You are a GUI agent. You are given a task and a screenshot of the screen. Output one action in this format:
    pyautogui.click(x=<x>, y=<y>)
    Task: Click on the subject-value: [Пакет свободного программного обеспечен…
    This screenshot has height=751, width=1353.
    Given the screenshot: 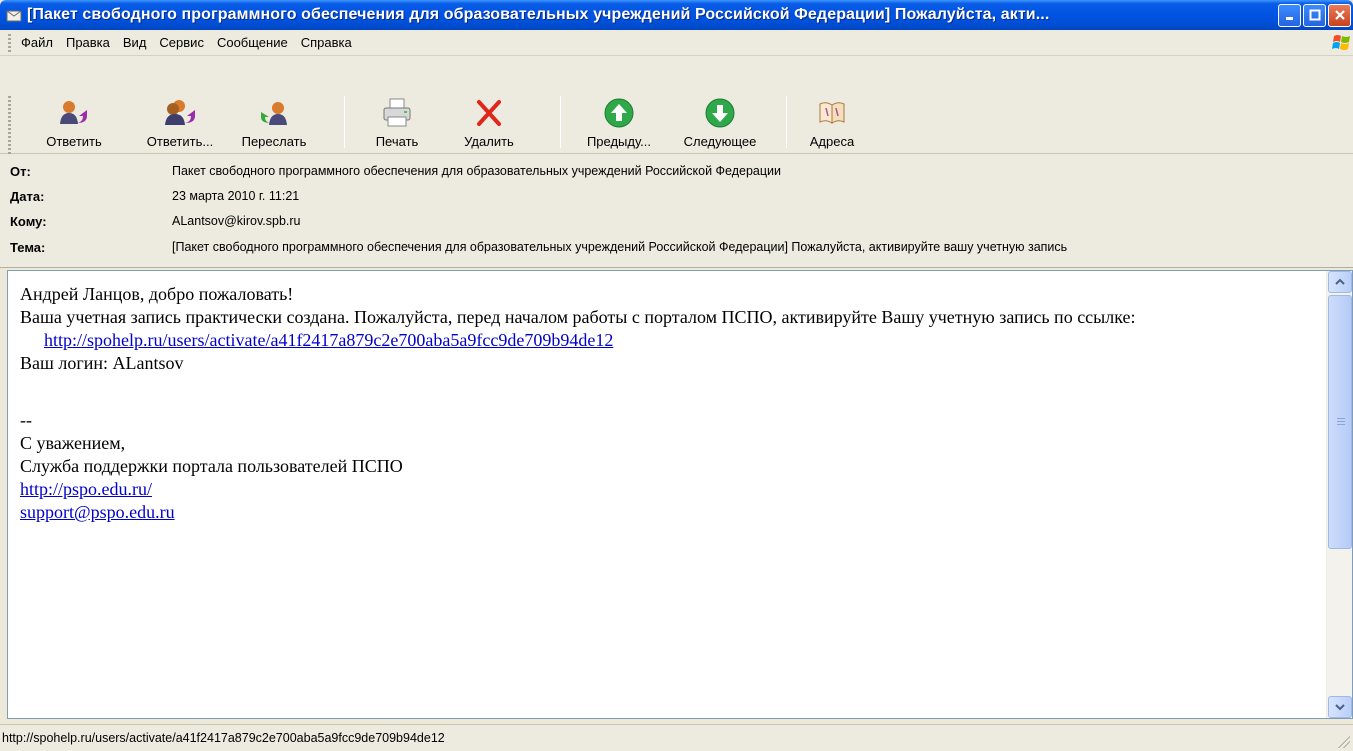 What is the action you would take?
    pyautogui.click(x=620, y=247)
    